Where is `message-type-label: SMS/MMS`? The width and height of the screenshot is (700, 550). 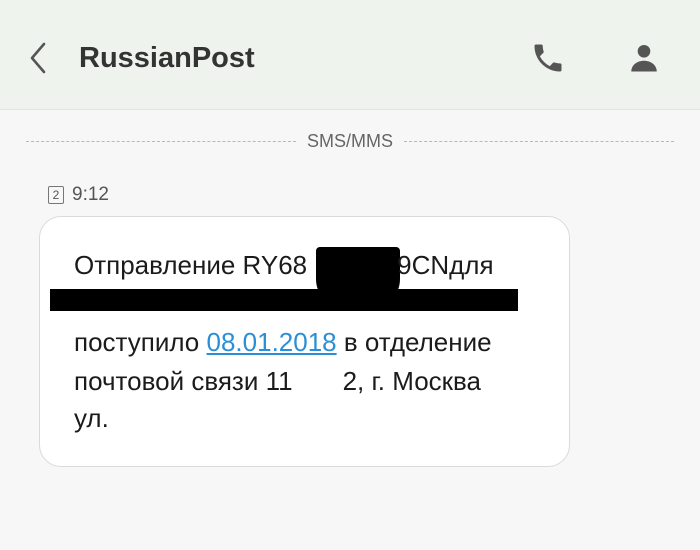 message-type-label: SMS/MMS is located at coordinates (349, 141).